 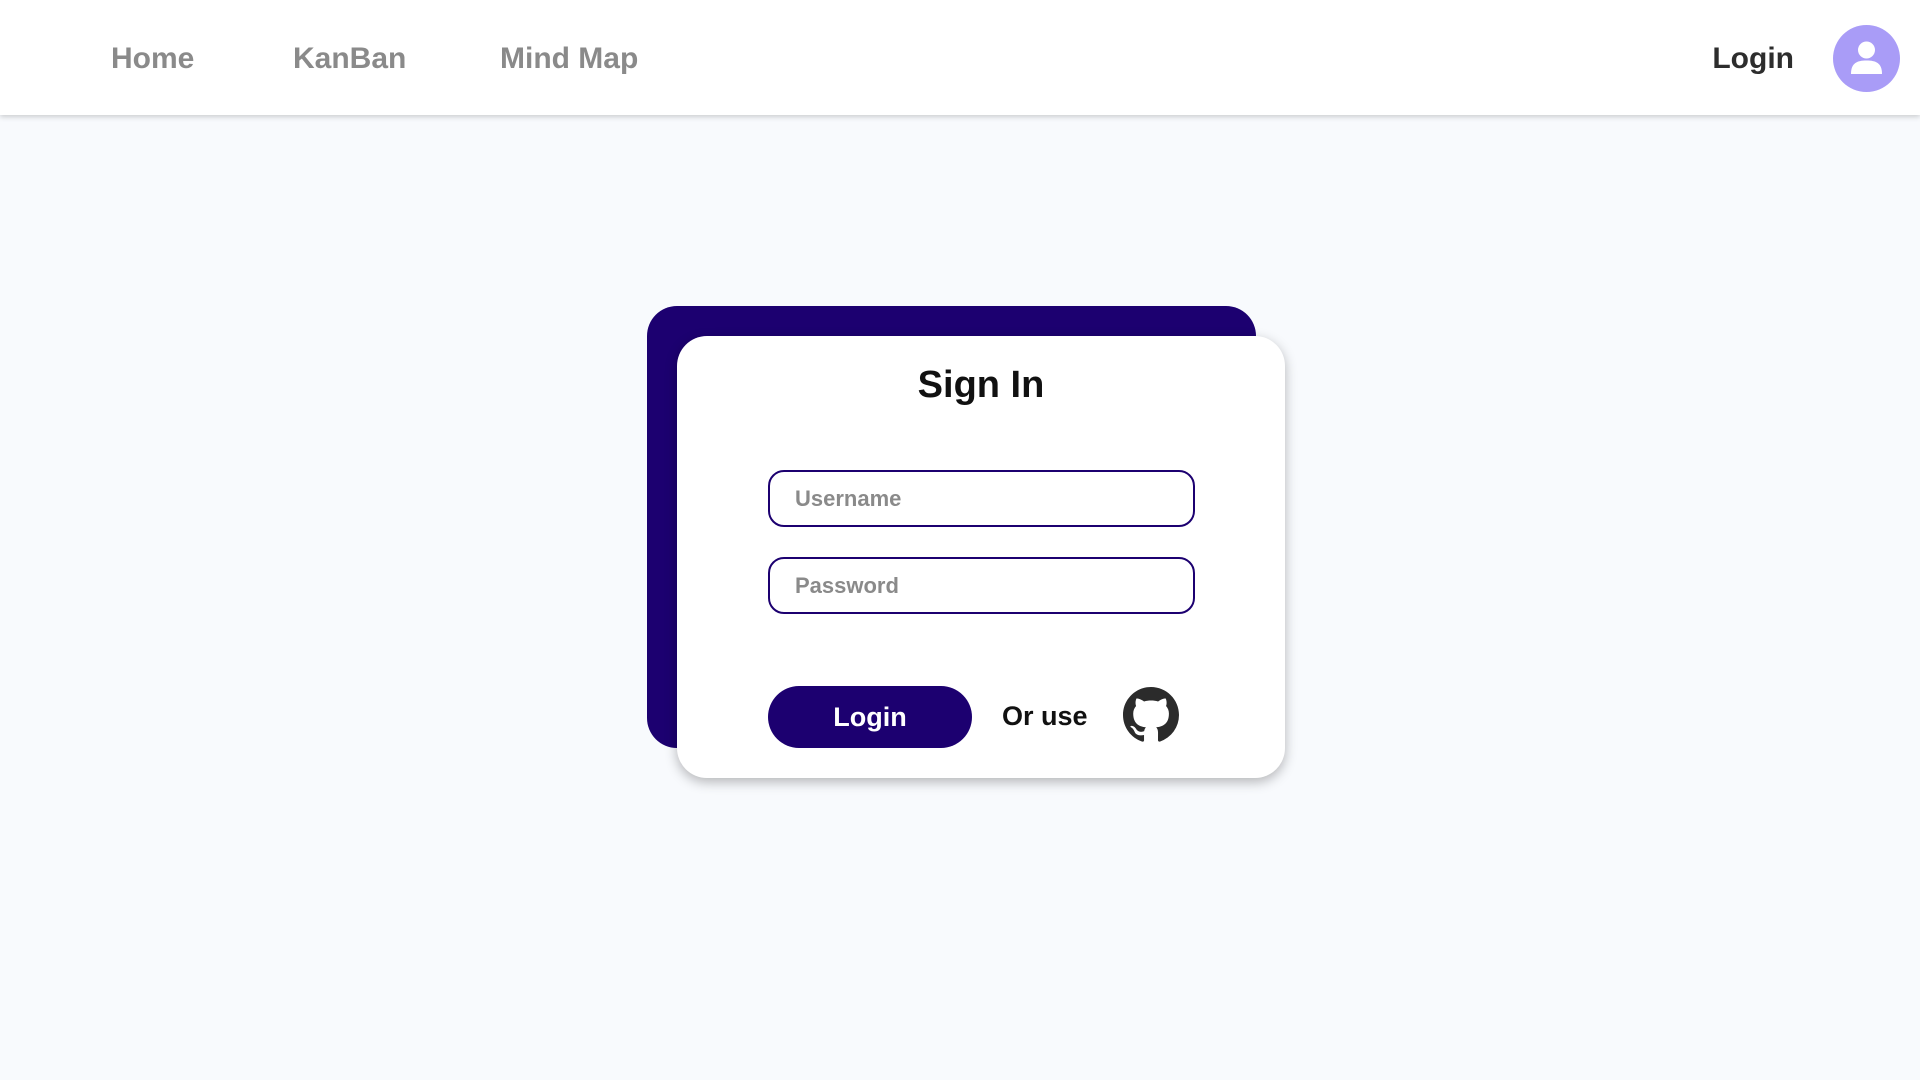 I want to click on sign-in-title: Sign In, so click(x=981, y=385).